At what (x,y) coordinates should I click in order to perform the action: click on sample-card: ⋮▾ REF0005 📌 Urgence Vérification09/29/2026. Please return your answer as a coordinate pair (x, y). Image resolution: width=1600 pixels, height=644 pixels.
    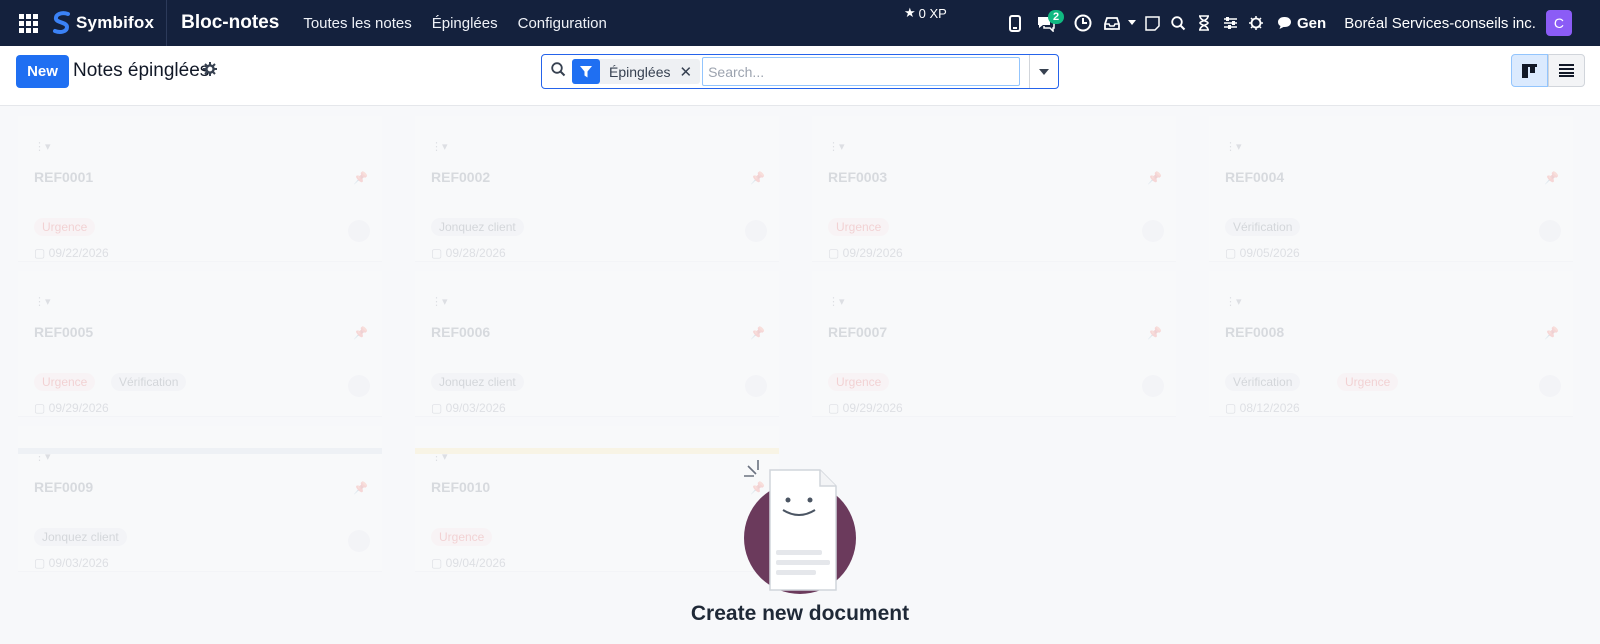
    Looking at the image, I should click on (200, 344).